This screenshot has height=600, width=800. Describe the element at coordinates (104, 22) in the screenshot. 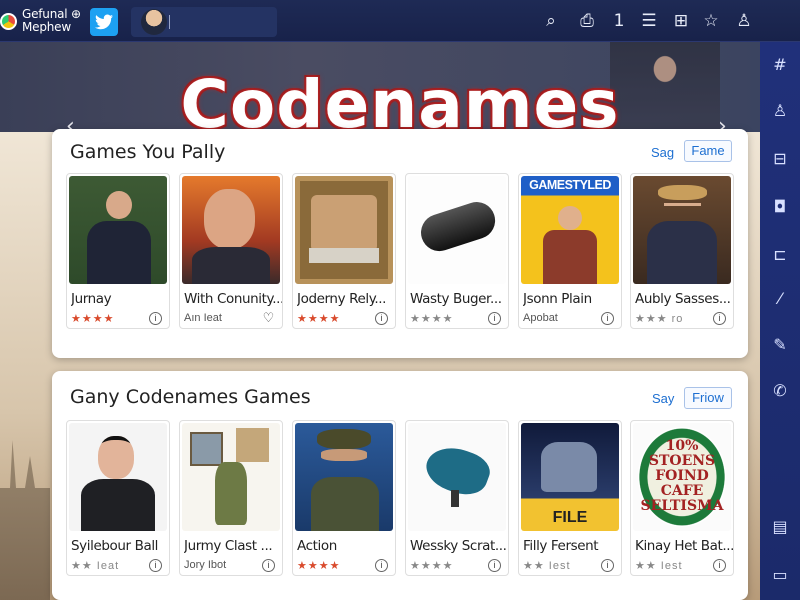

I see `twitter-icon` at that location.